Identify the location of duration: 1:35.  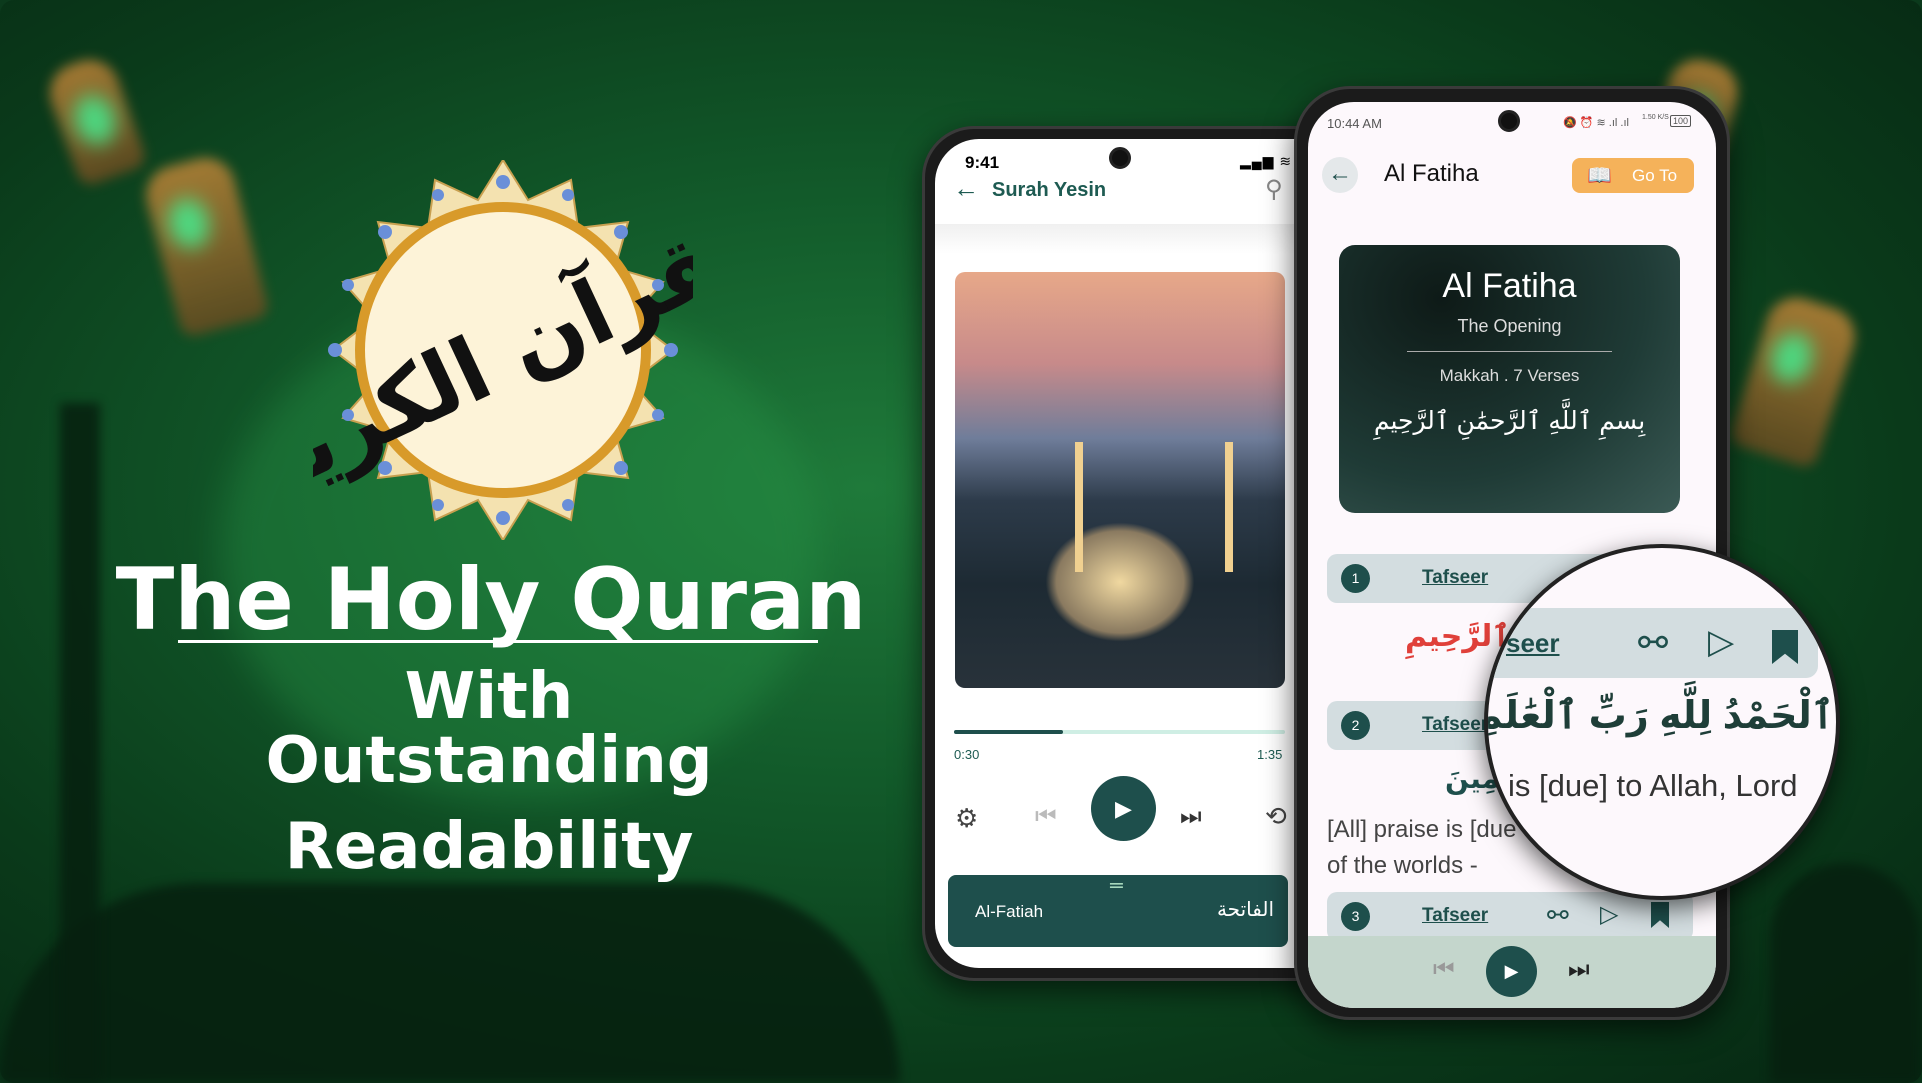
(1270, 754).